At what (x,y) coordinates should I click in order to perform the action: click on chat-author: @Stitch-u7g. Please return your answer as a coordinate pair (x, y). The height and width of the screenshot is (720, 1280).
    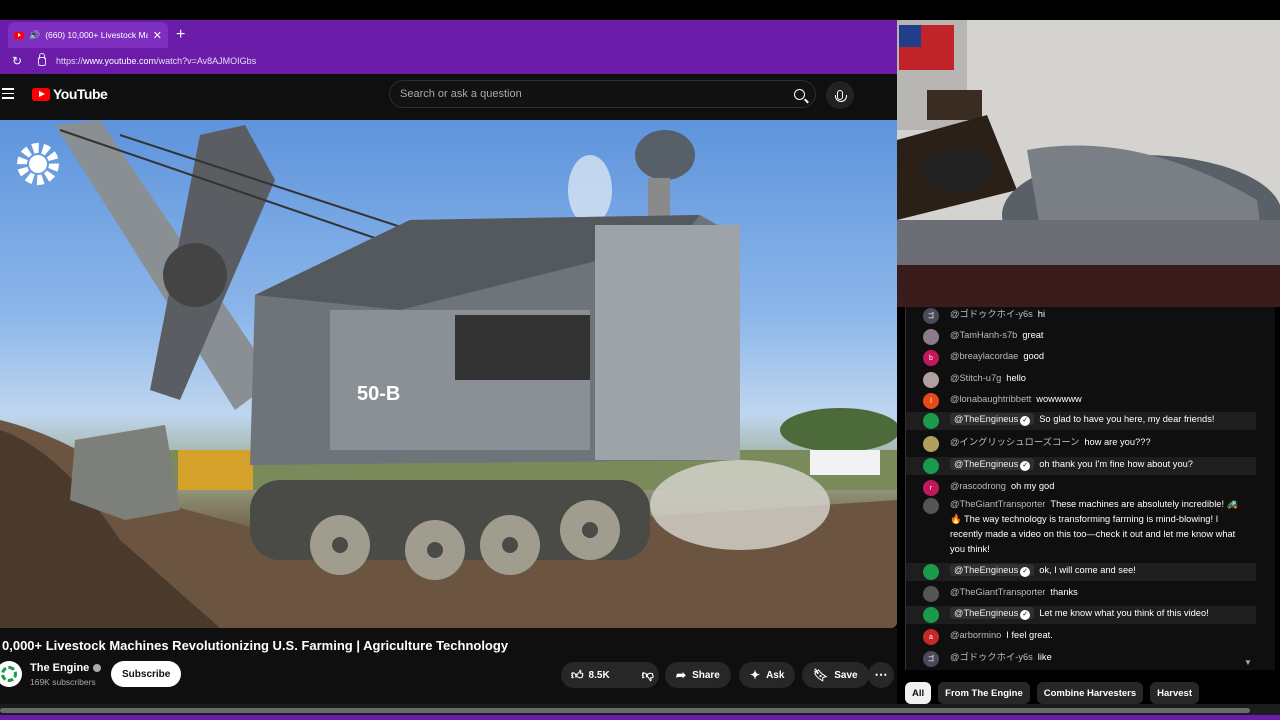
    Looking at the image, I should click on (975, 378).